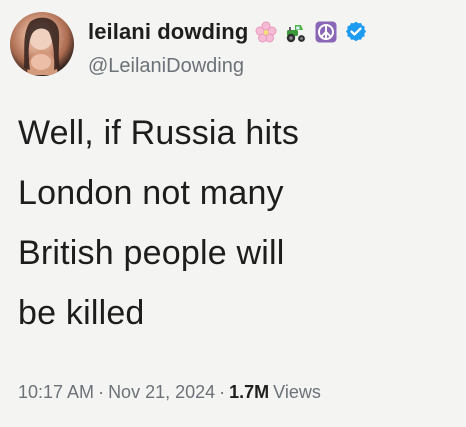 The width and height of the screenshot is (466, 427). What do you see at coordinates (249, 392) in the screenshot?
I see `views-count: 1.7M` at bounding box center [249, 392].